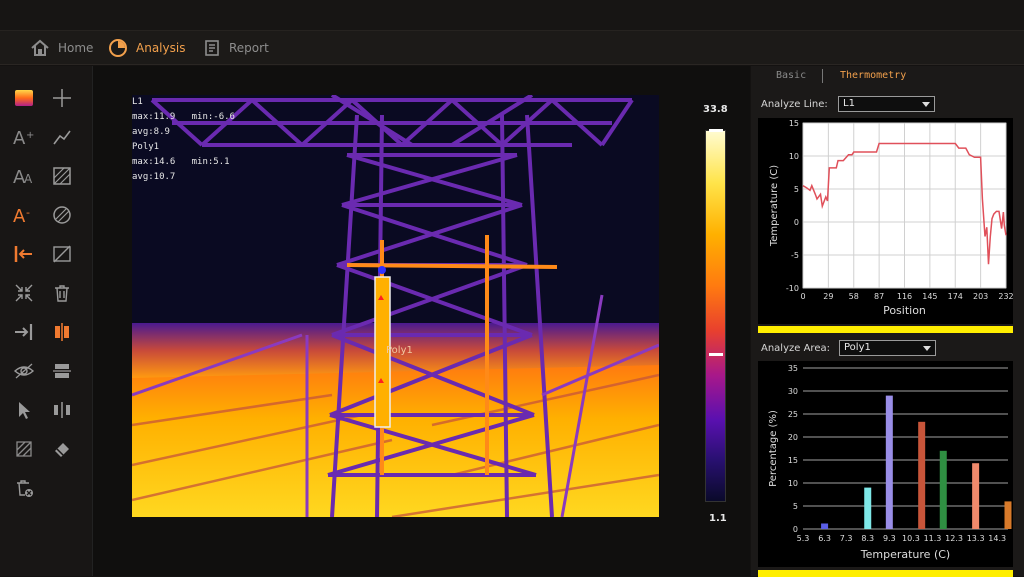  I want to click on area-tool, so click(62, 176).